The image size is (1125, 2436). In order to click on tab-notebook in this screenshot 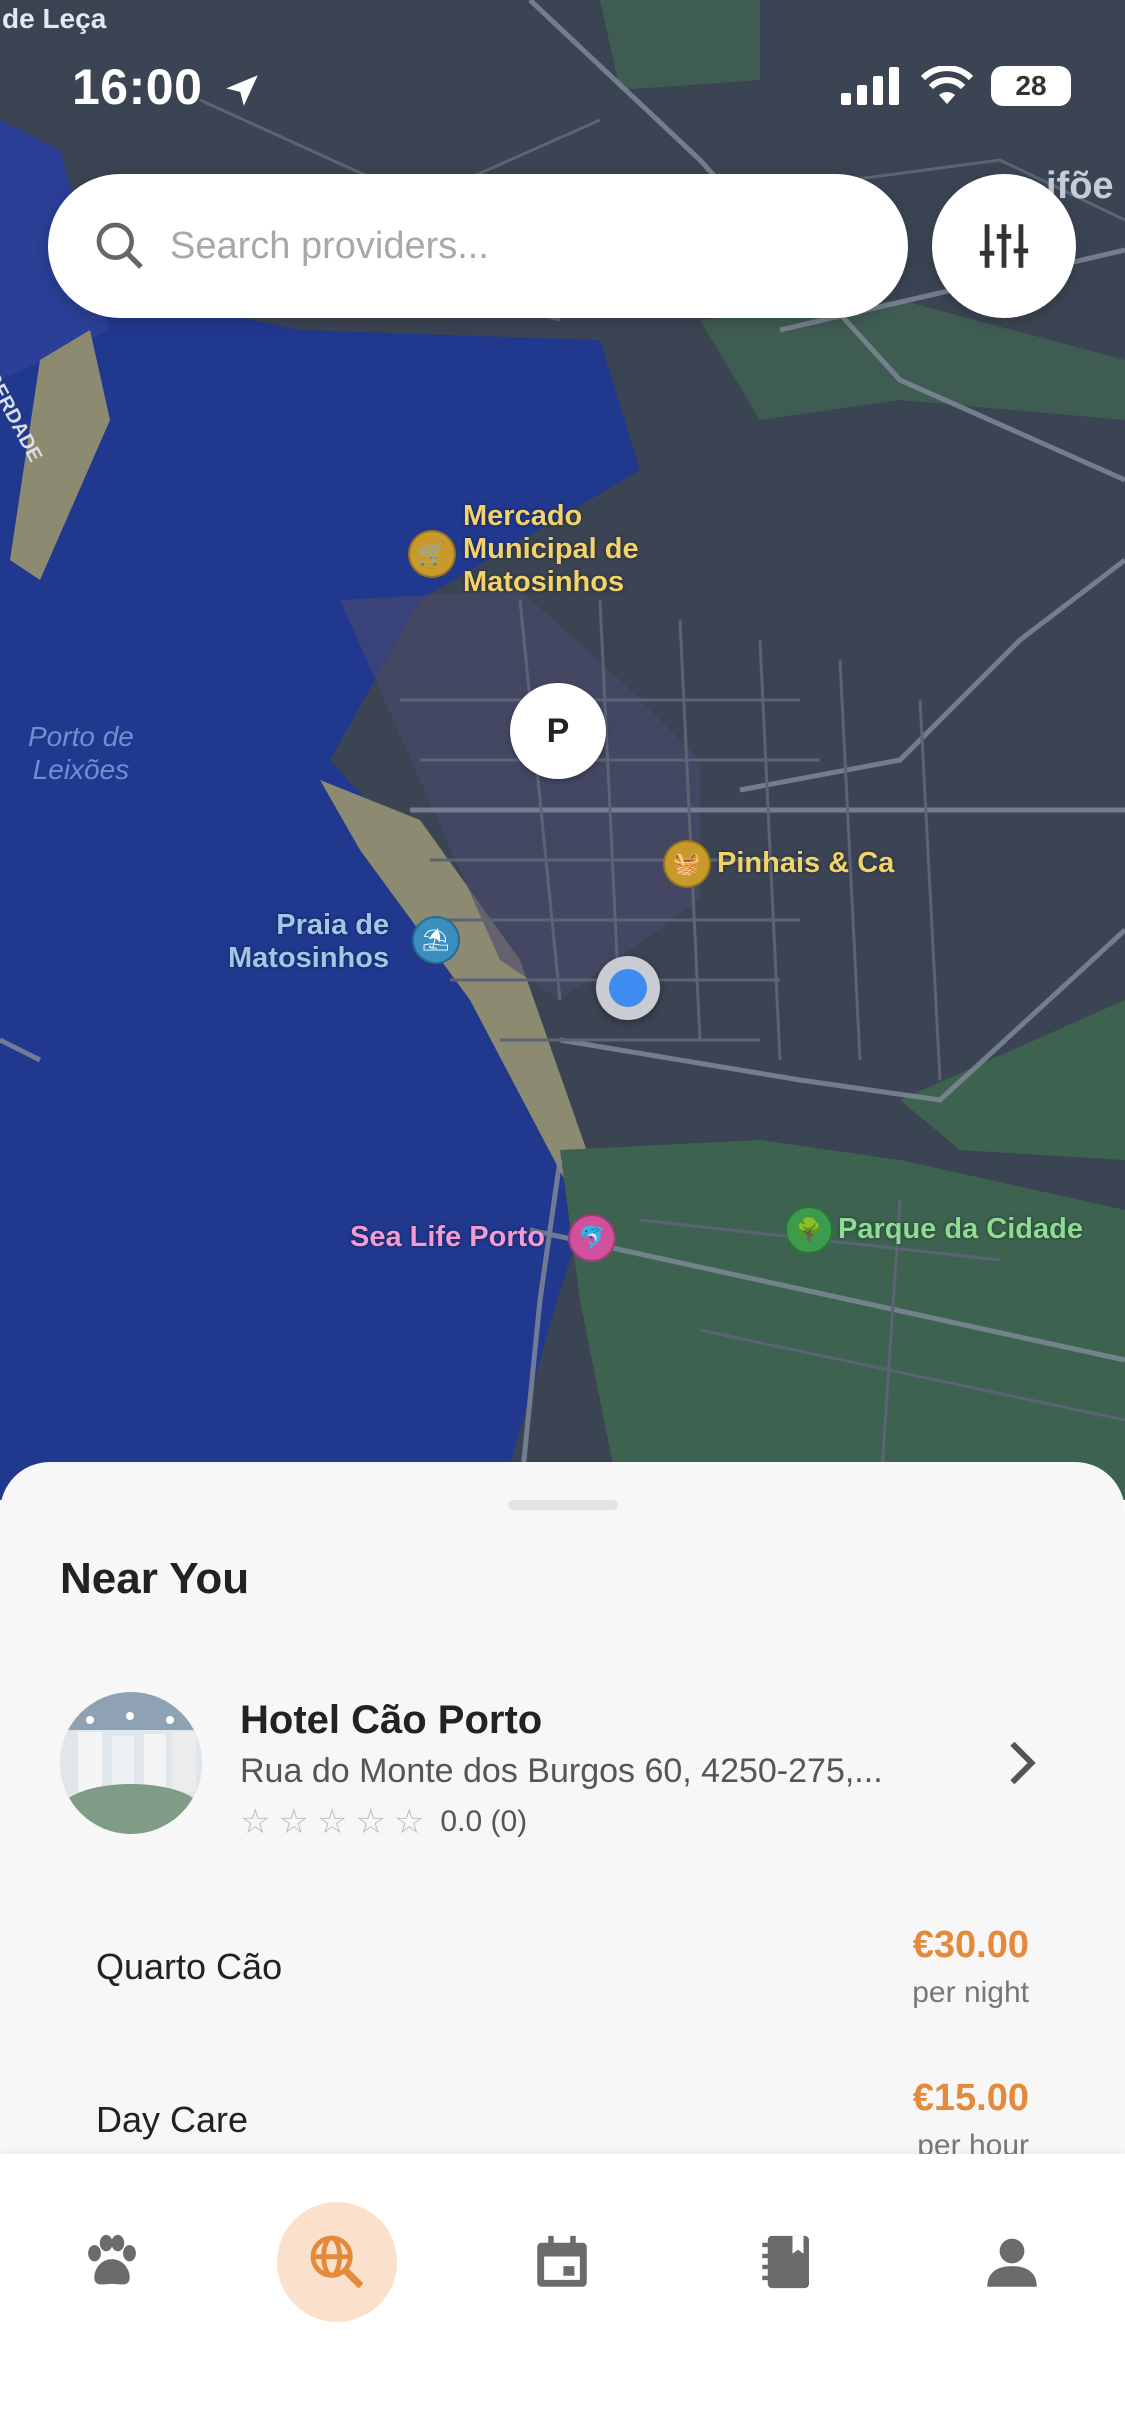, I will do `click(787, 2262)`.